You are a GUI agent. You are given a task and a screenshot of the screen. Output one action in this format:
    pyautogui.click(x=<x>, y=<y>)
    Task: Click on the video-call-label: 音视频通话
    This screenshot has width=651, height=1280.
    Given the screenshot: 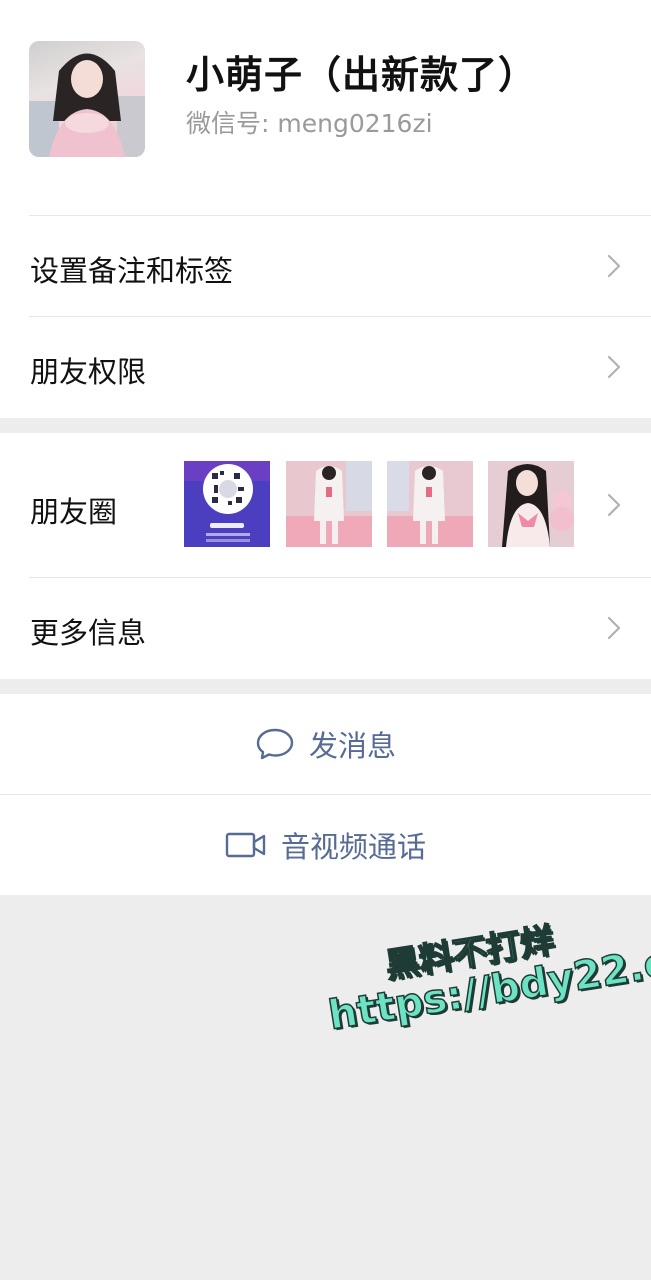 What is the action you would take?
    pyautogui.click(x=353, y=847)
    